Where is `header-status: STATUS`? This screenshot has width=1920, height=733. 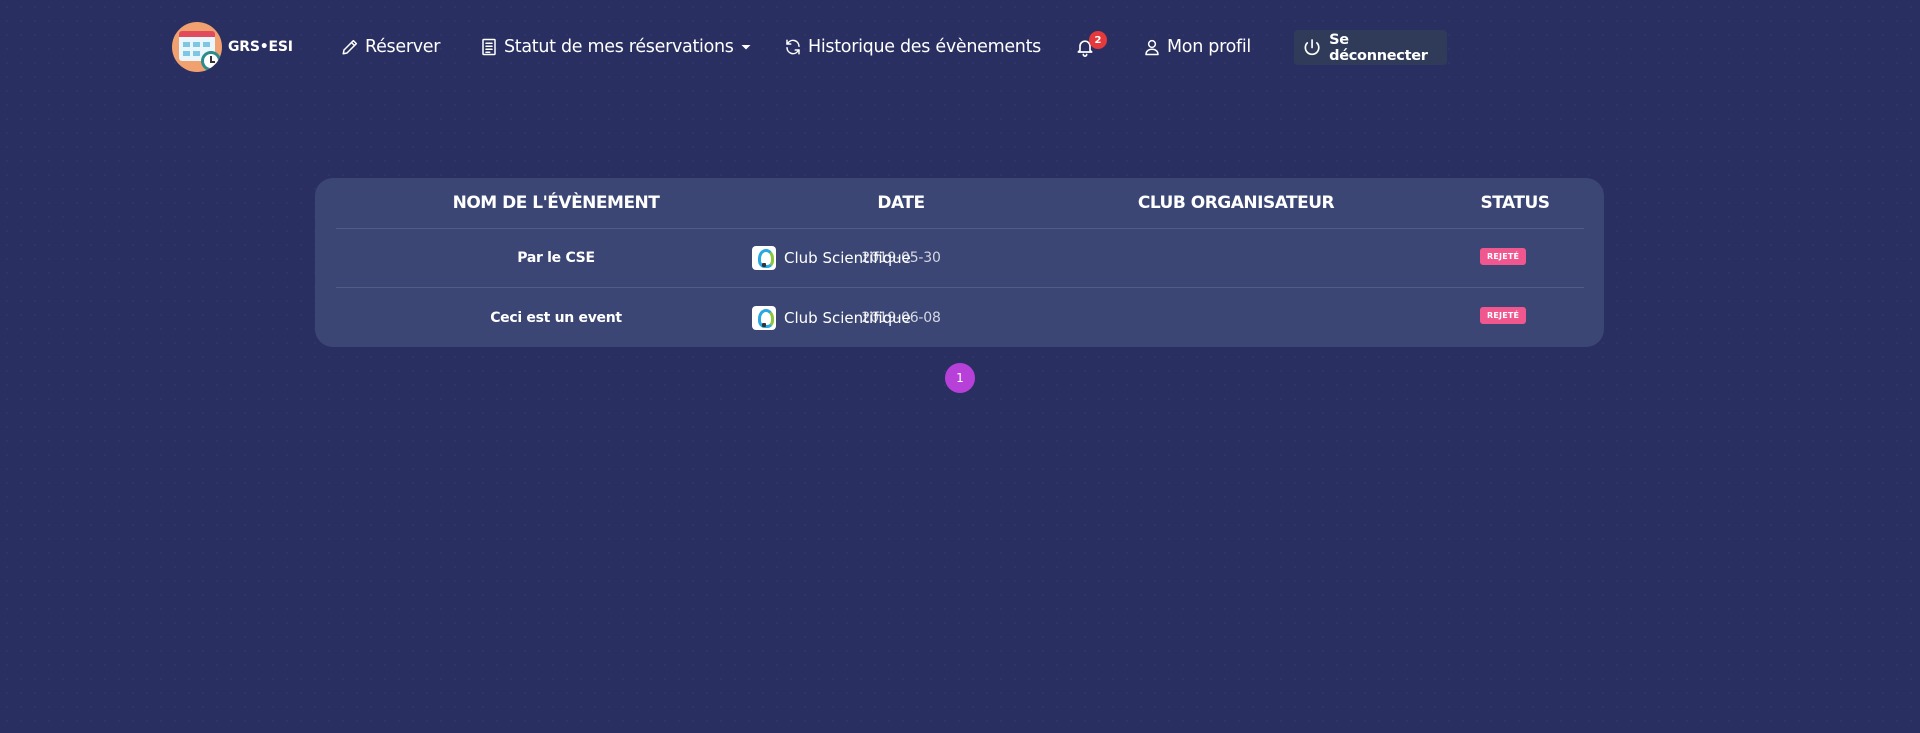 header-status: STATUS is located at coordinates (1515, 203).